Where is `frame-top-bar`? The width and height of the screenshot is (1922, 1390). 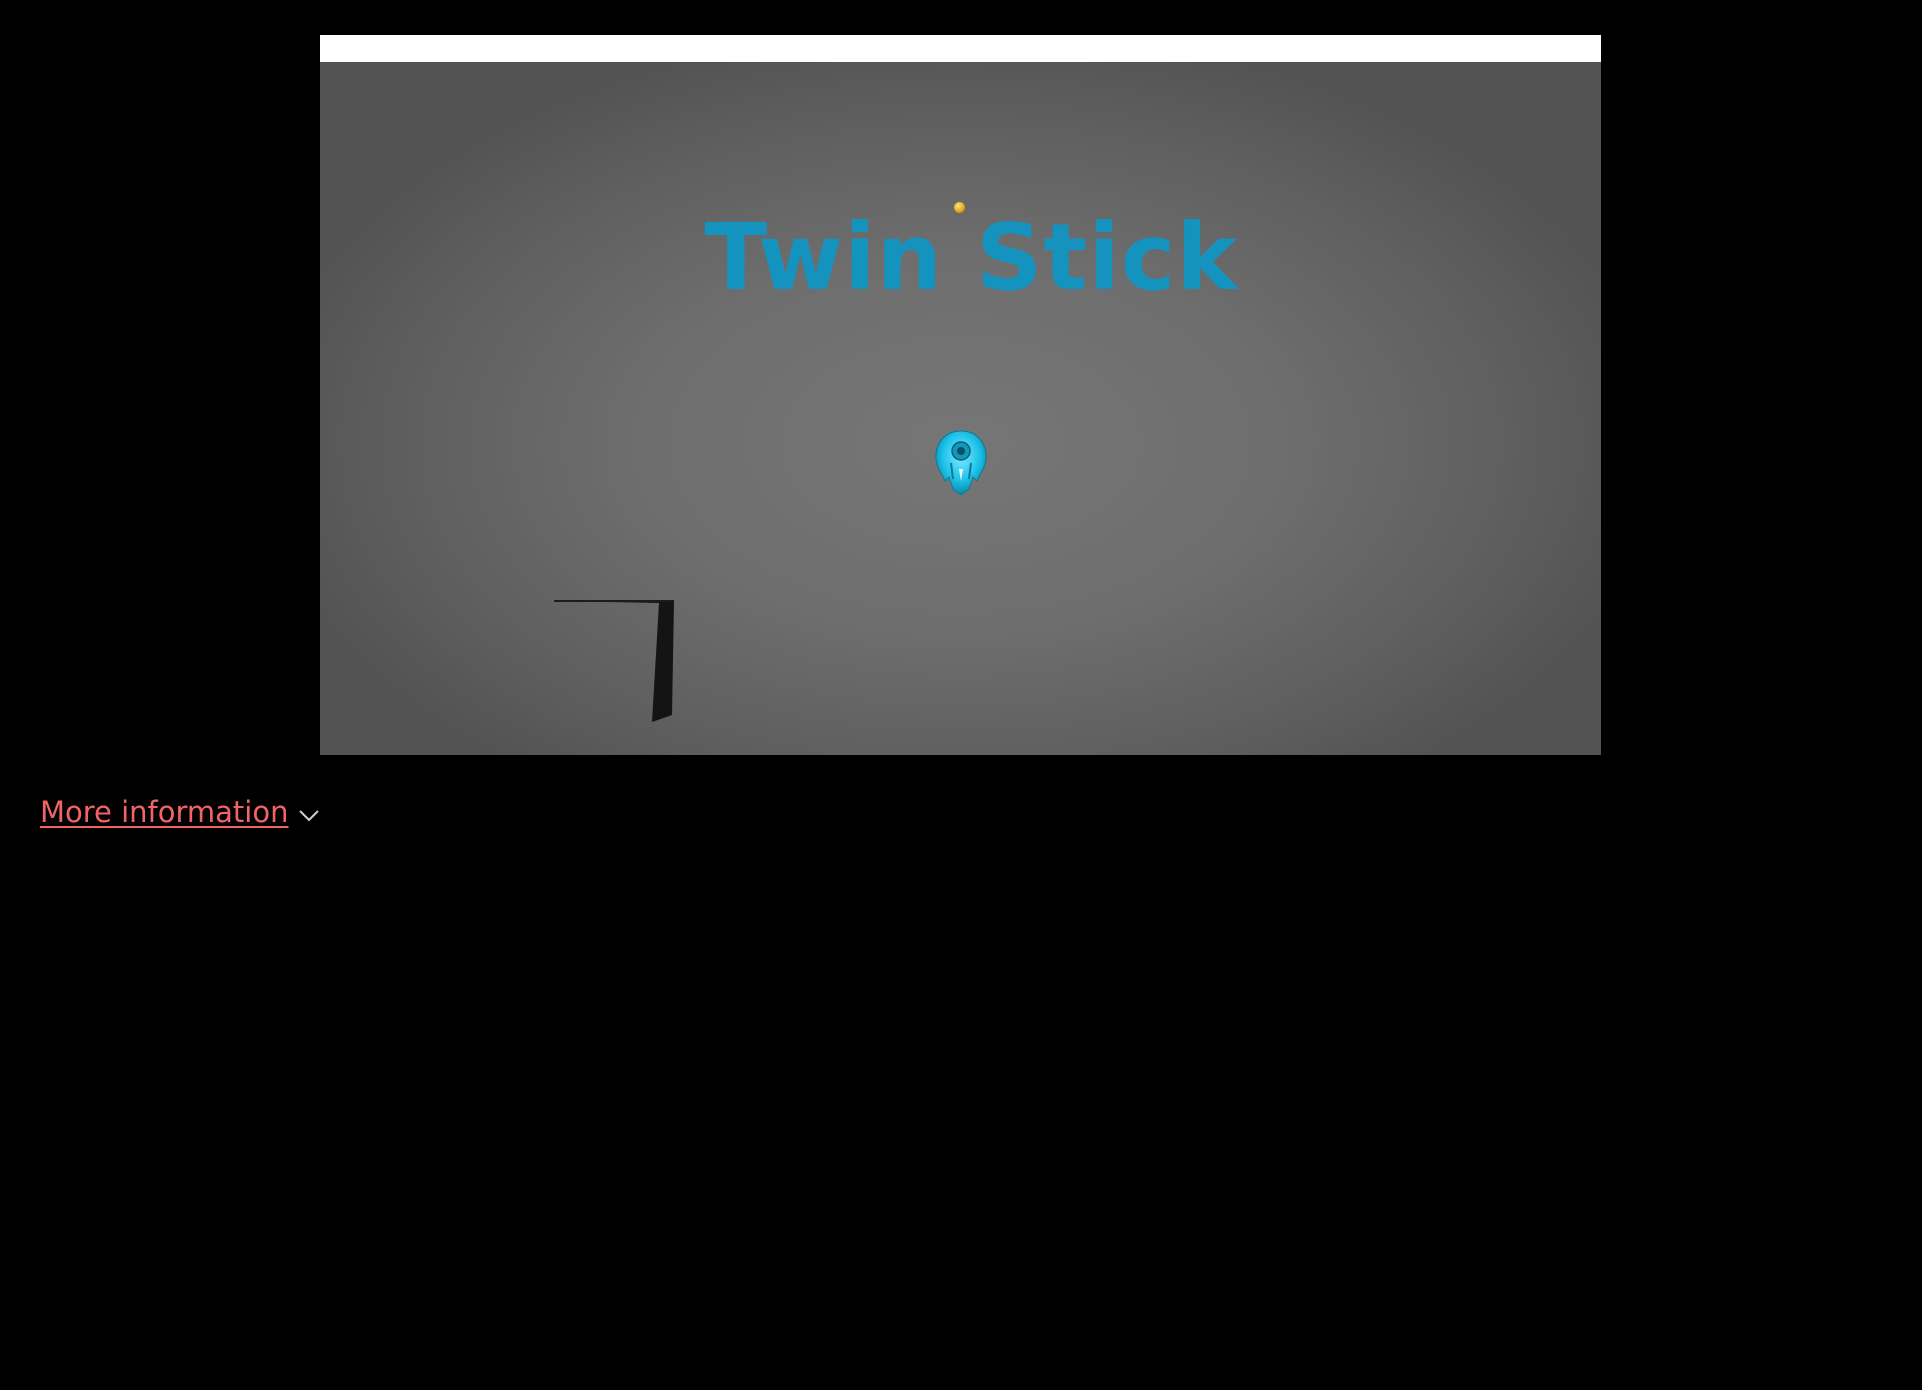
frame-top-bar is located at coordinates (960, 48).